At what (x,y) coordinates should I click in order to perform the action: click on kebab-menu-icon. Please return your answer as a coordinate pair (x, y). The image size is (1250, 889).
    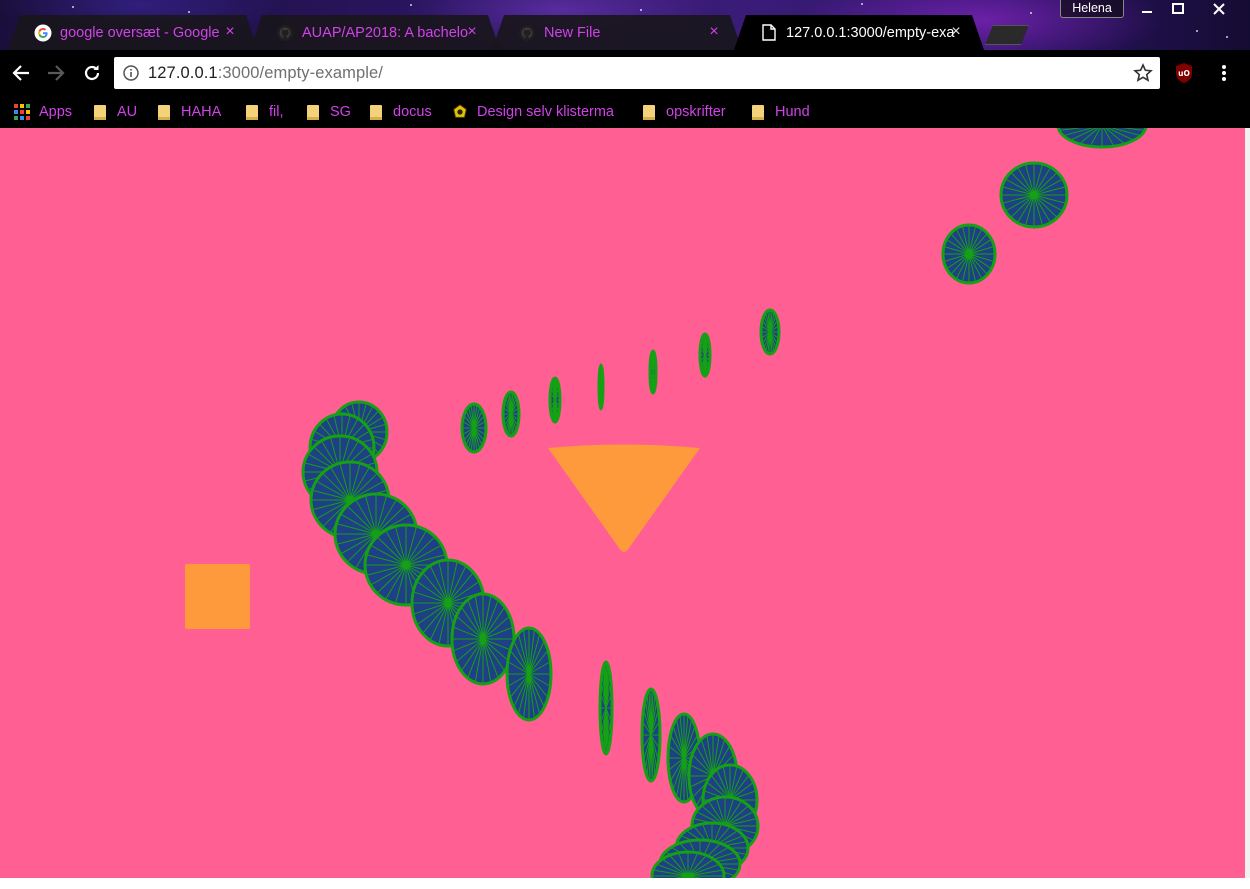
    Looking at the image, I should click on (1224, 73).